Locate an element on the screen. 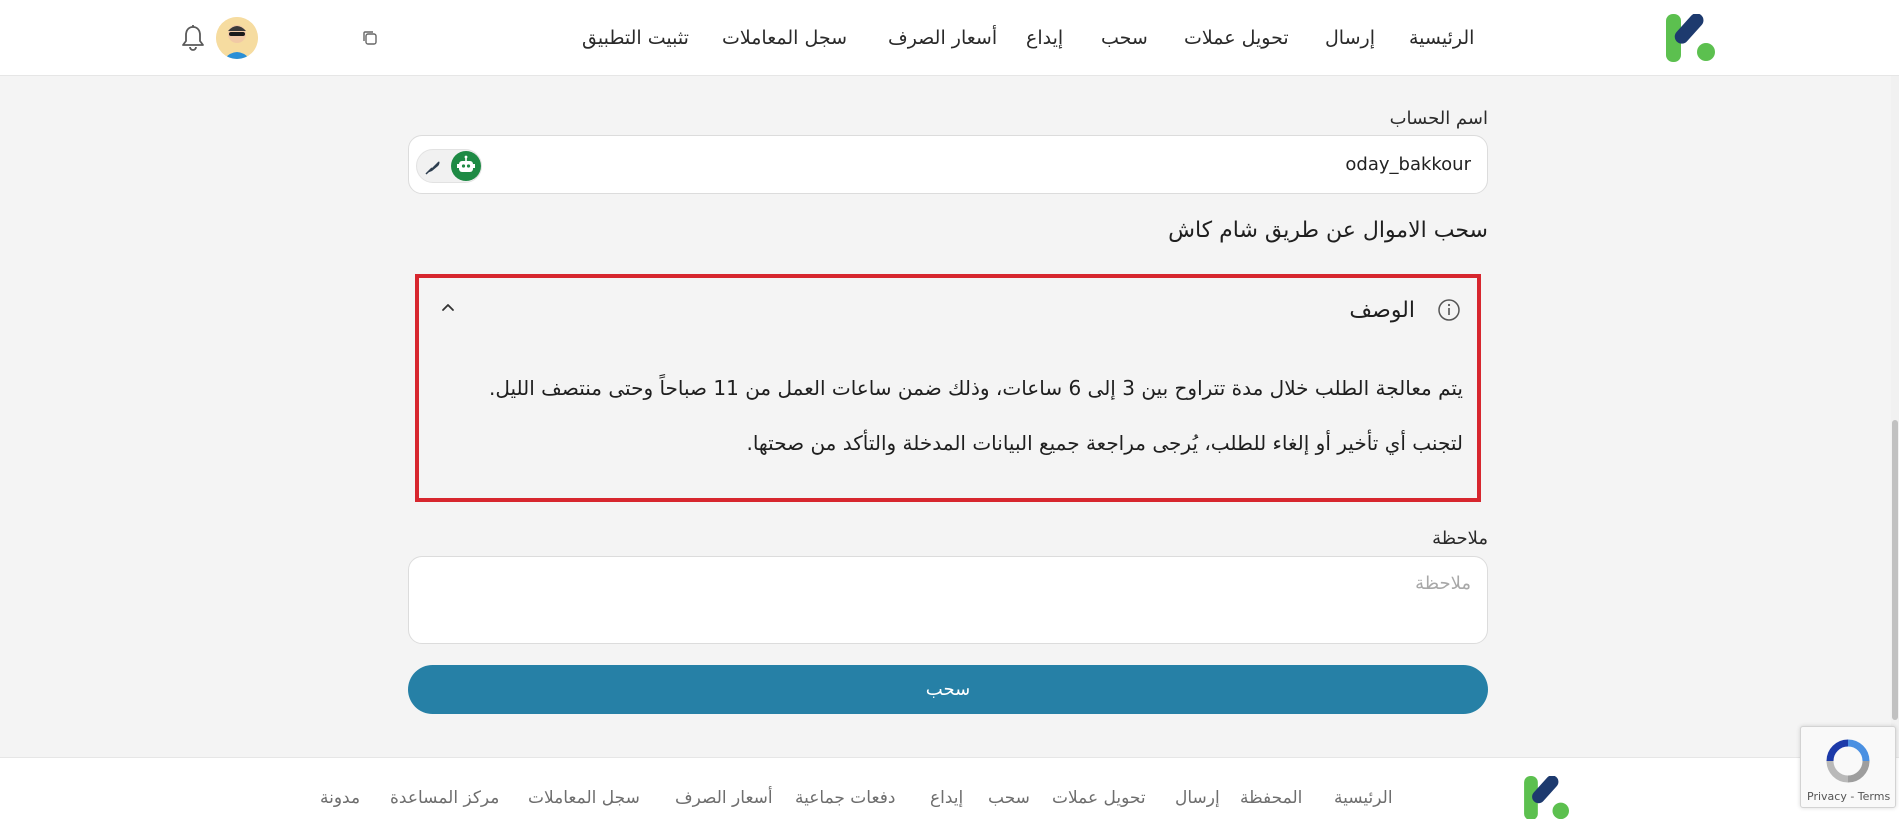  k-logo-icon is located at coordinates (1691, 38).